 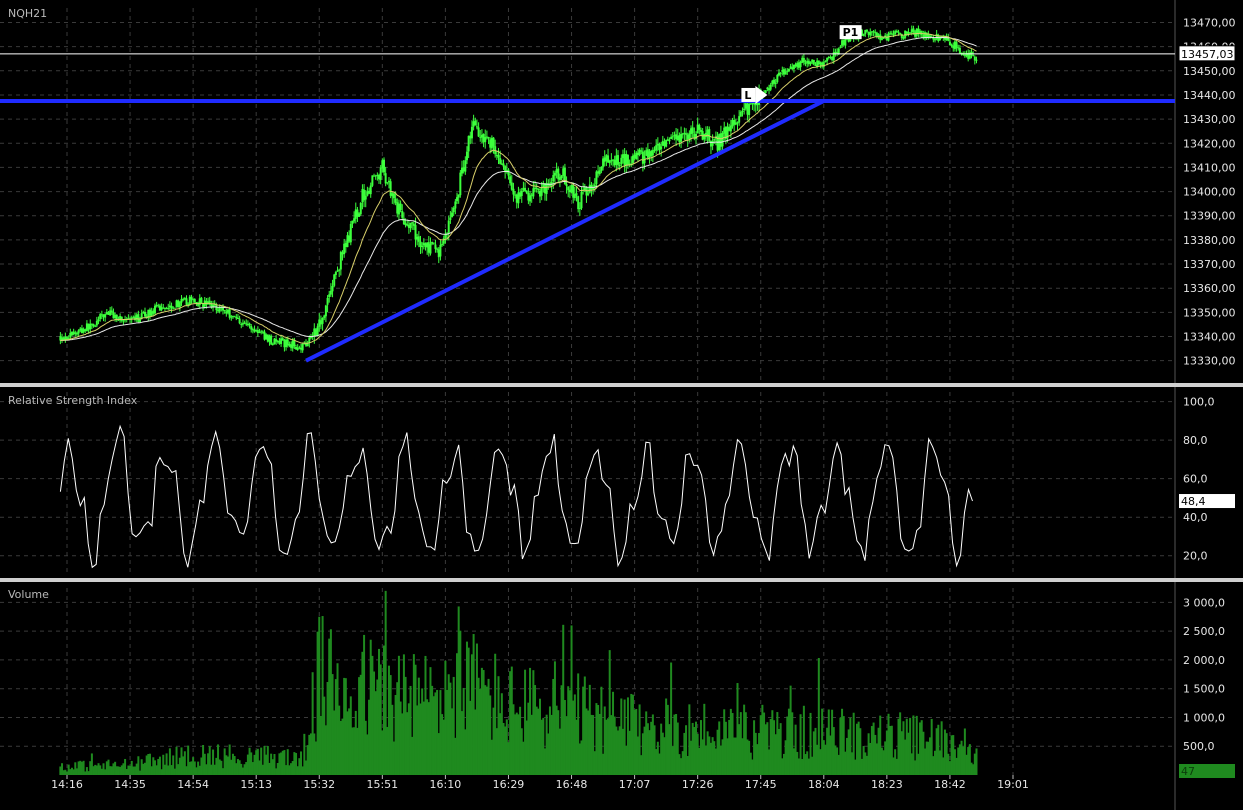 What do you see at coordinates (1209, 240) in the screenshot?
I see `y-tick-label: 13380,00` at bounding box center [1209, 240].